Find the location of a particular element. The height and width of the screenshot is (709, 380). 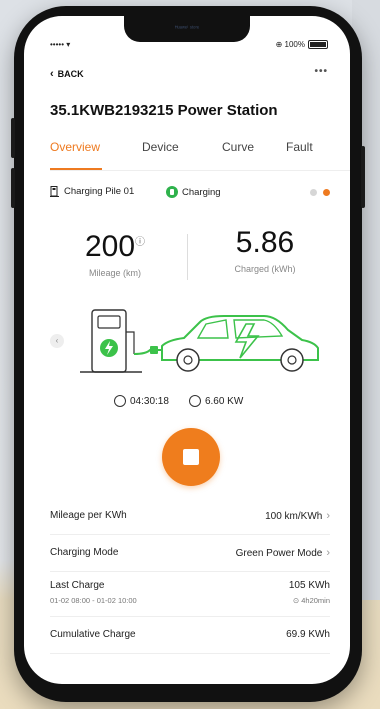

mileage-per-kwh-label: Mileage per KWh is located at coordinates (88, 515).